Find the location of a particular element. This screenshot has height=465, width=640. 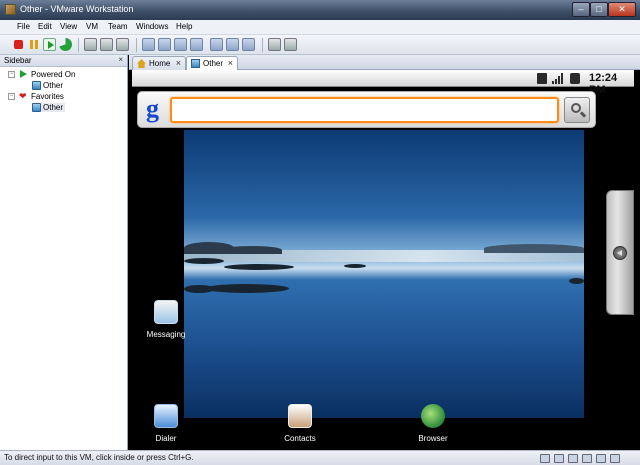

shortcut-browser: Browser is located at coordinates (433, 425).